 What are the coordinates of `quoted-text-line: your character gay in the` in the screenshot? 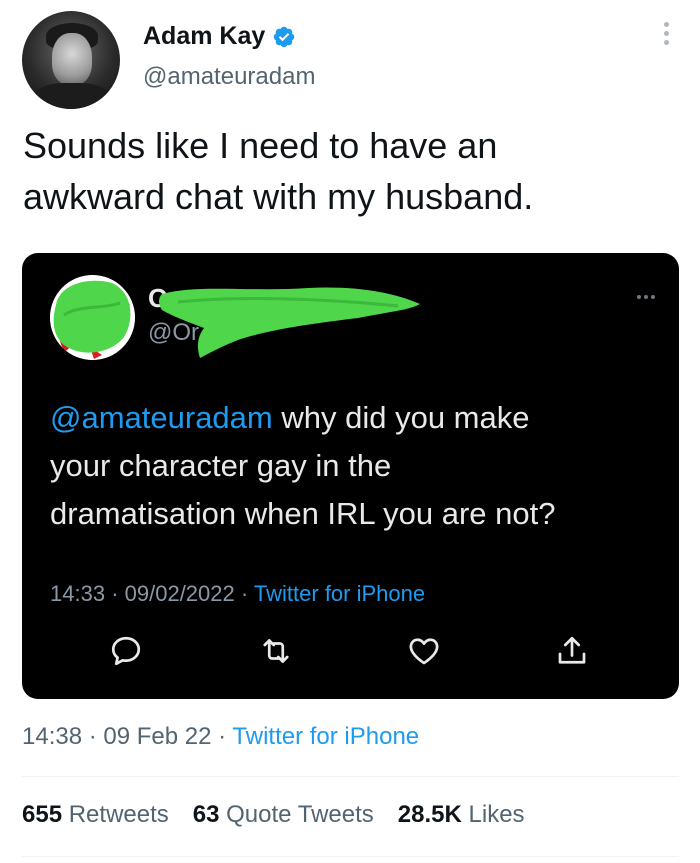 It's located at (221, 465).